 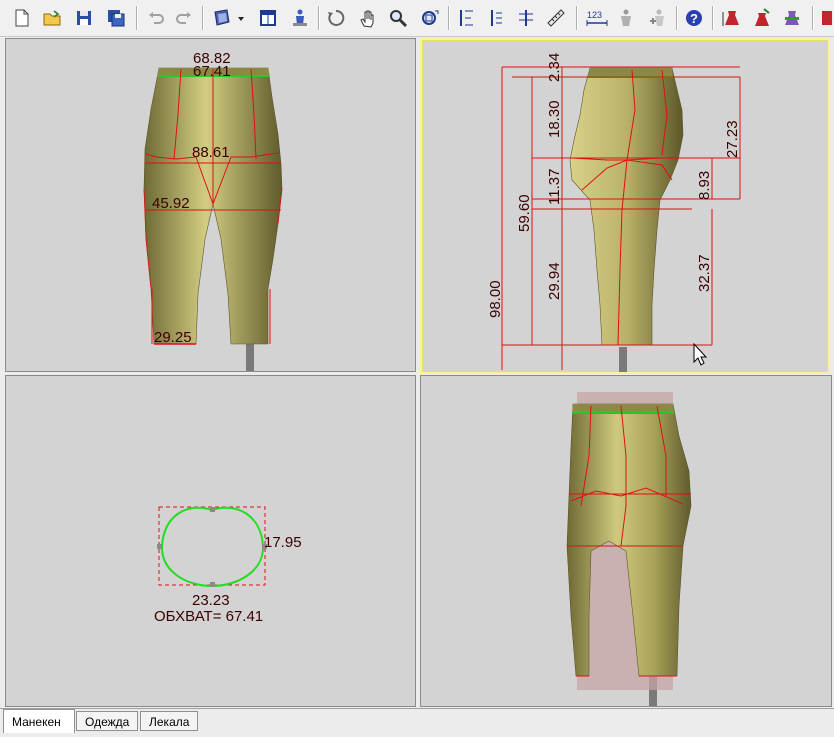 I want to click on front-thigh-value: 45.92, so click(x=171, y=203).